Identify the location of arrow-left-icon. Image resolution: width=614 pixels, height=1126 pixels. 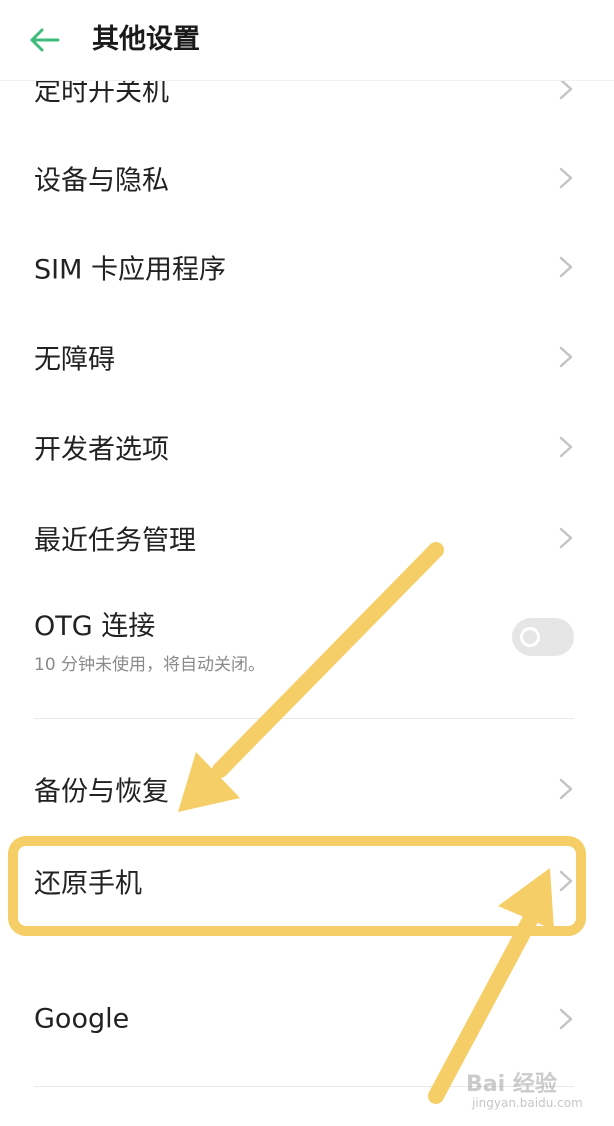
(45, 40).